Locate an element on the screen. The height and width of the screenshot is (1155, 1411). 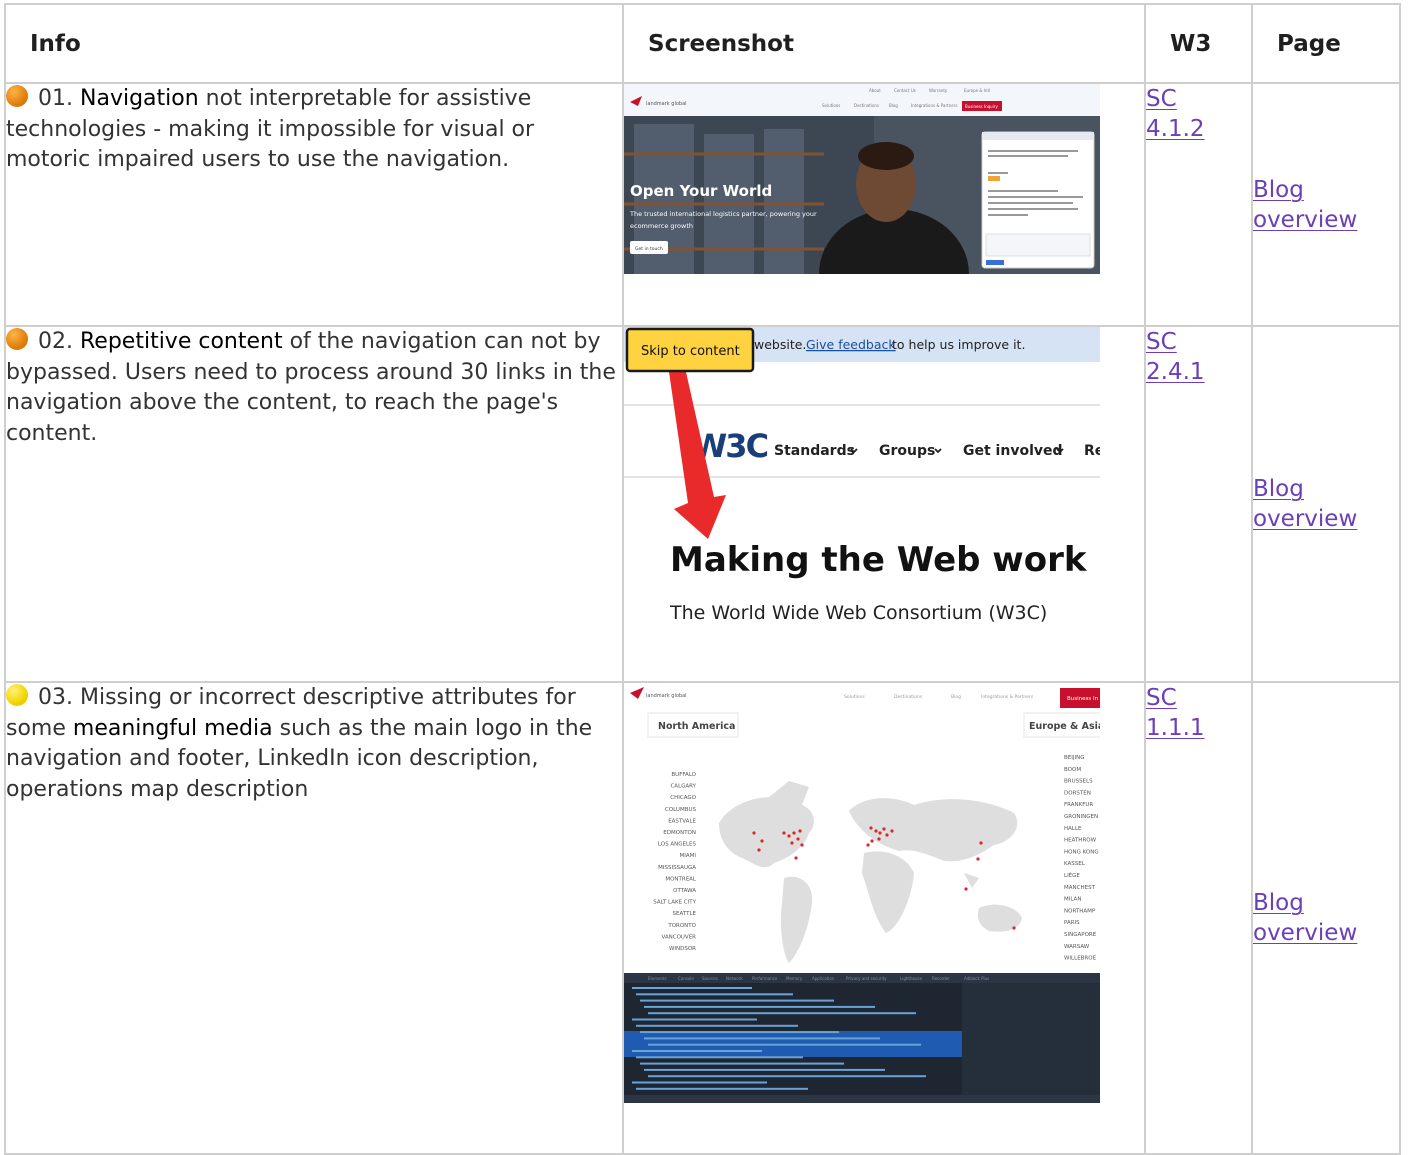
city-label: DORSTEN is located at coordinates (1077, 793).